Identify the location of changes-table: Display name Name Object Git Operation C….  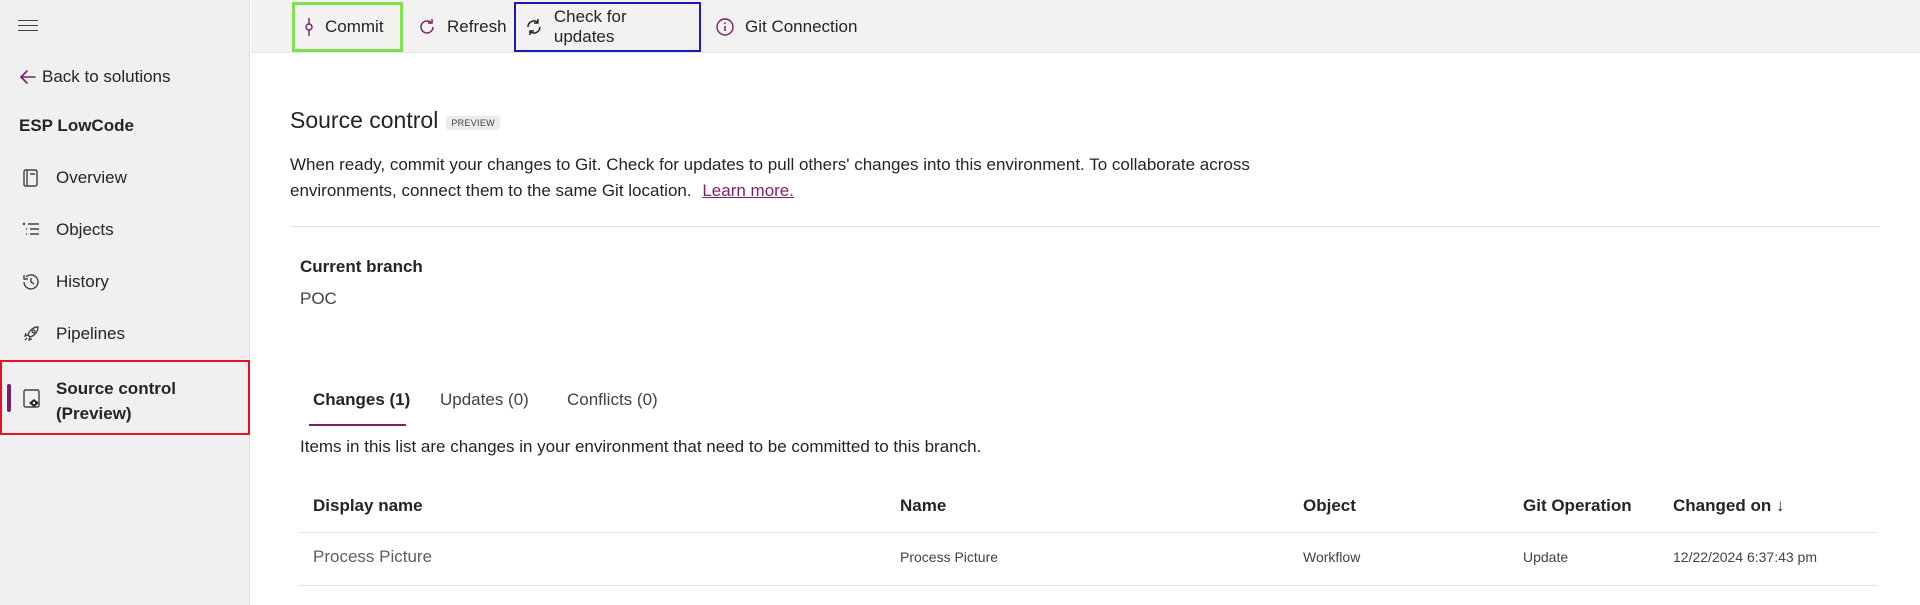
(1088, 534).